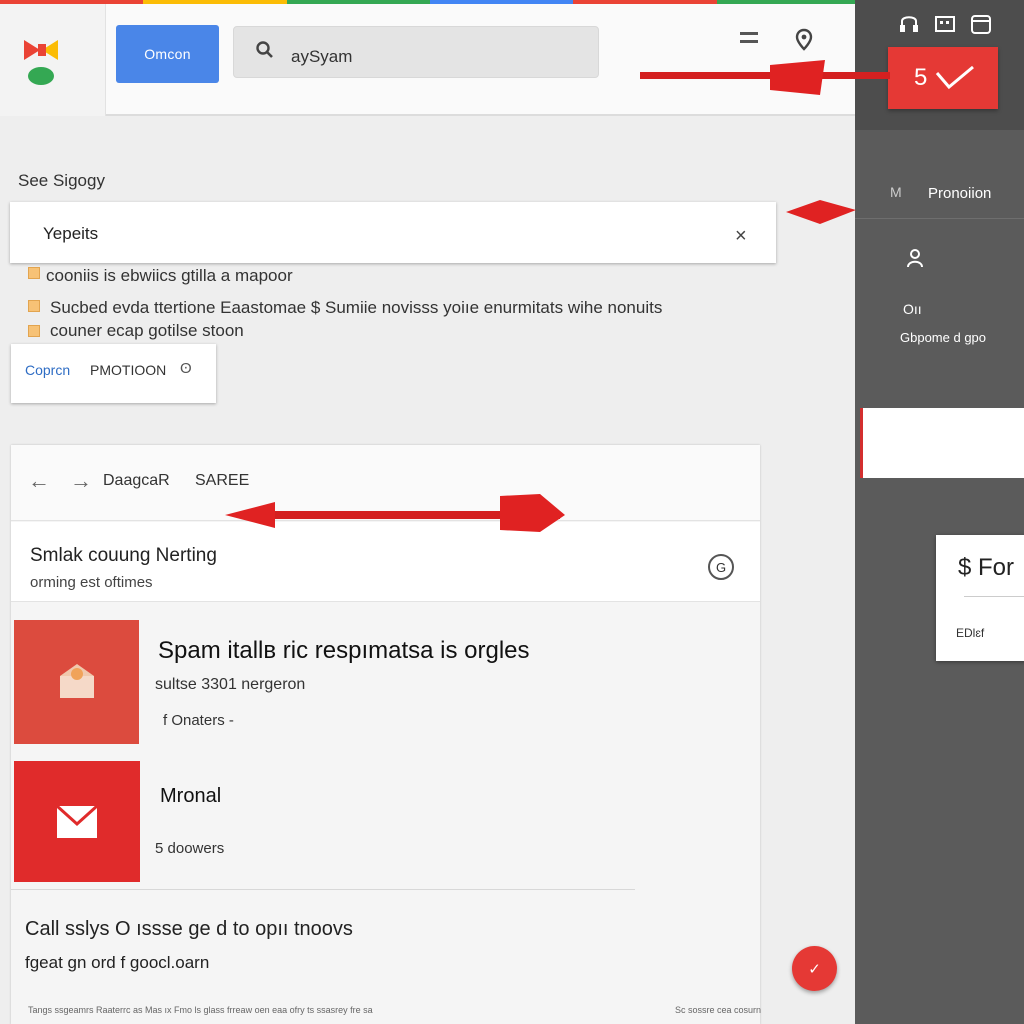  What do you see at coordinates (169, 275) in the screenshot?
I see `body-line: cooniis is ebwiics gtilla a mapoor` at bounding box center [169, 275].